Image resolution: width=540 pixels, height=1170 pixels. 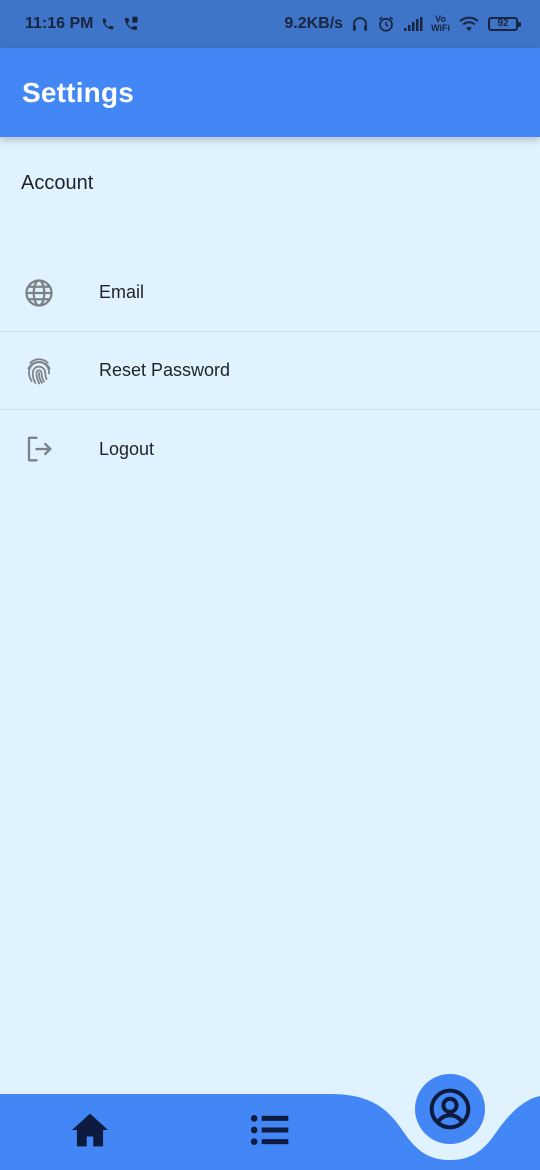 I want to click on nav-list-button, so click(x=270, y=1130).